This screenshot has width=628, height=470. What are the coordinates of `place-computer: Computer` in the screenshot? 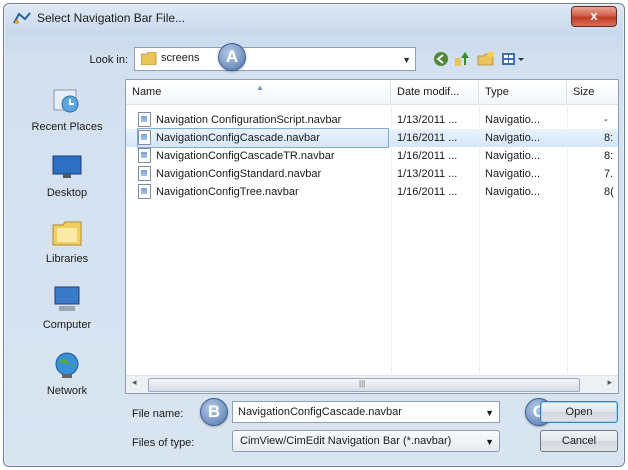 It's located at (67, 307).